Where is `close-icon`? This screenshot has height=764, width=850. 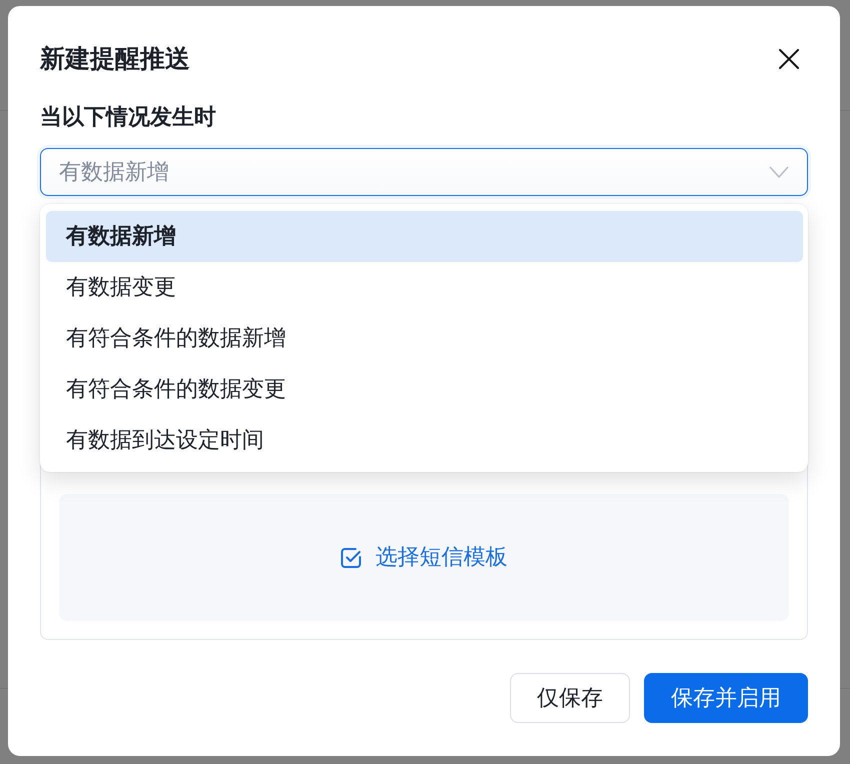 close-icon is located at coordinates (789, 59).